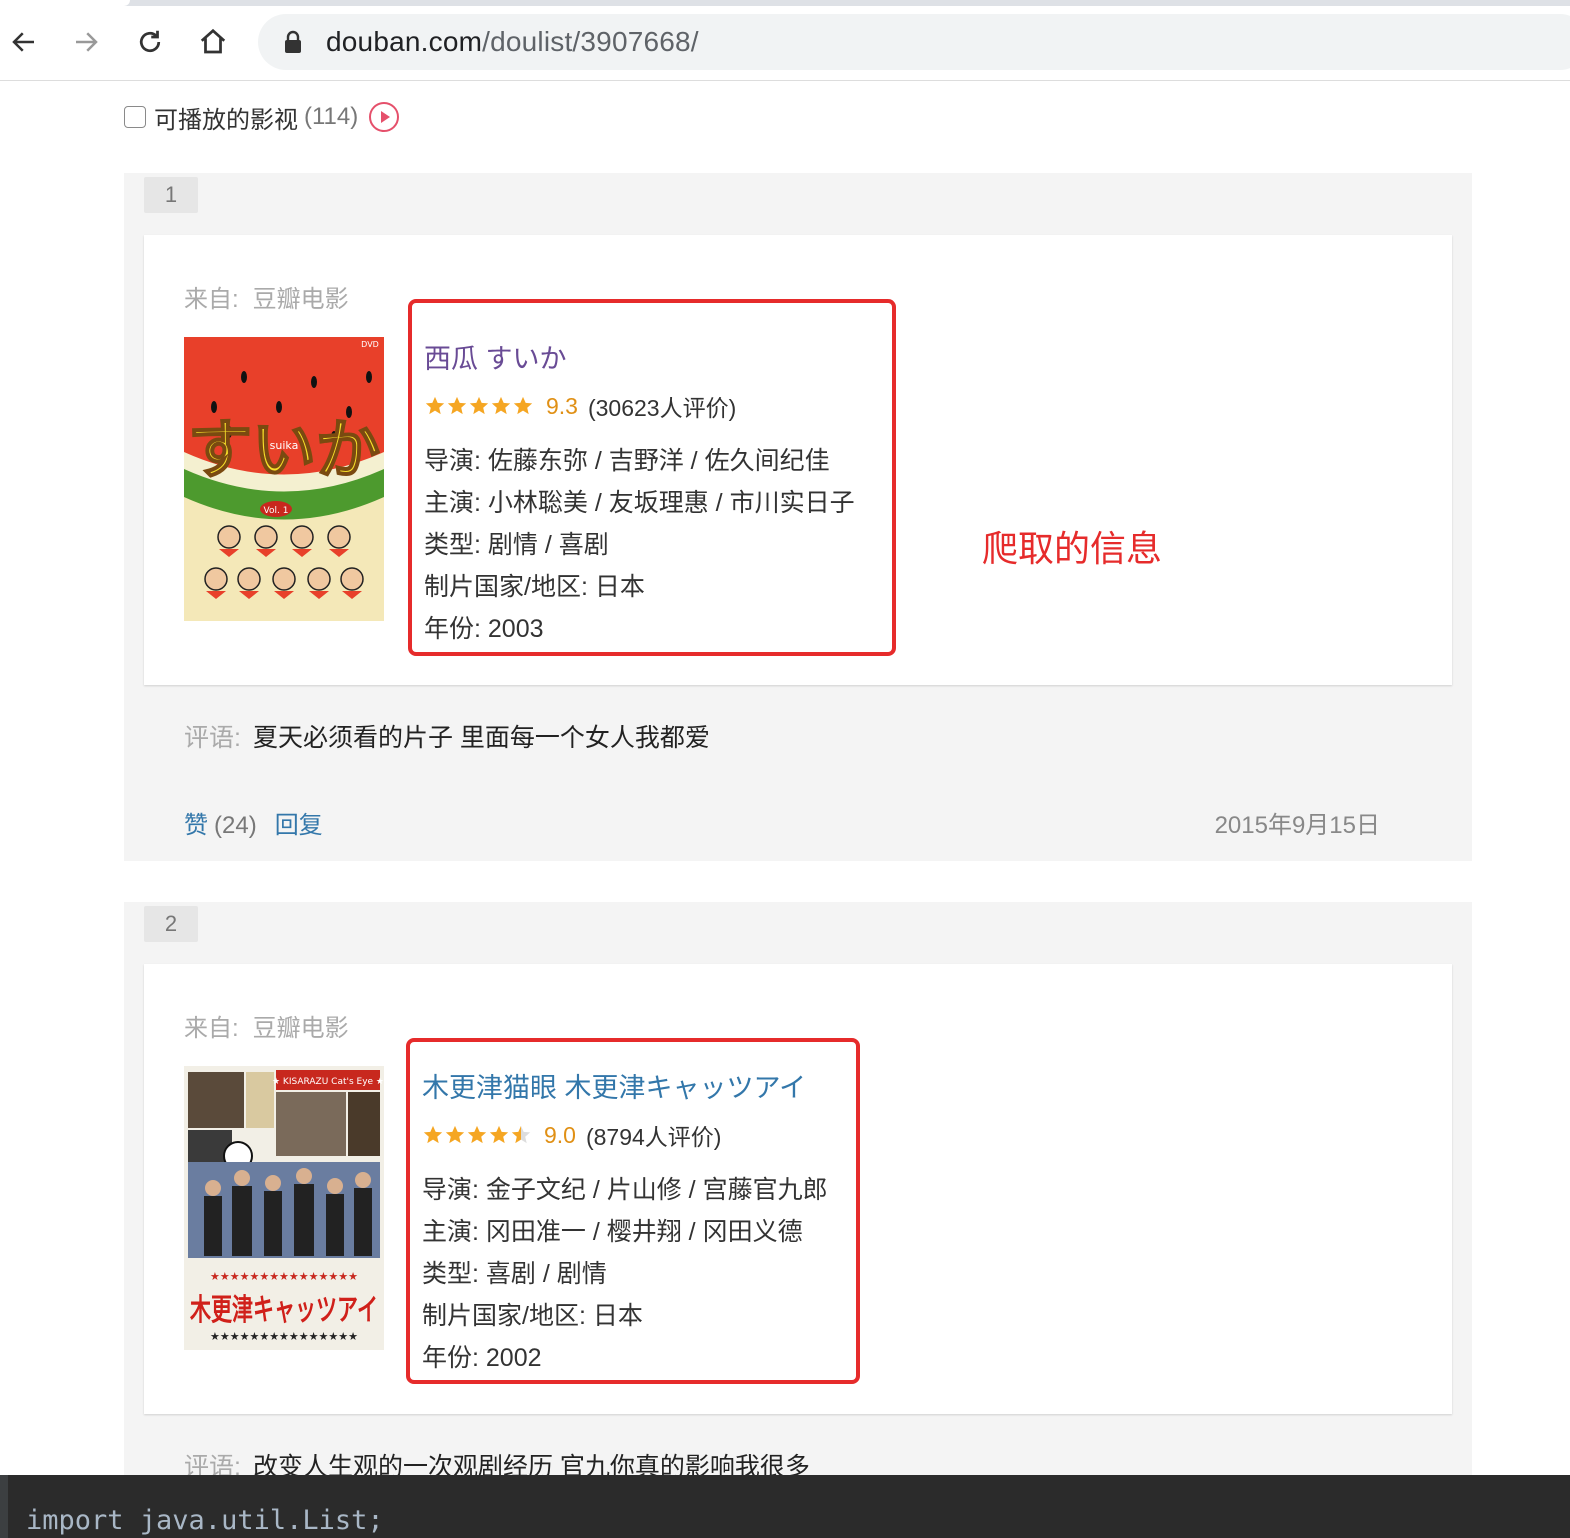  I want to click on url-path: /doulist/3907668/, so click(590, 41).